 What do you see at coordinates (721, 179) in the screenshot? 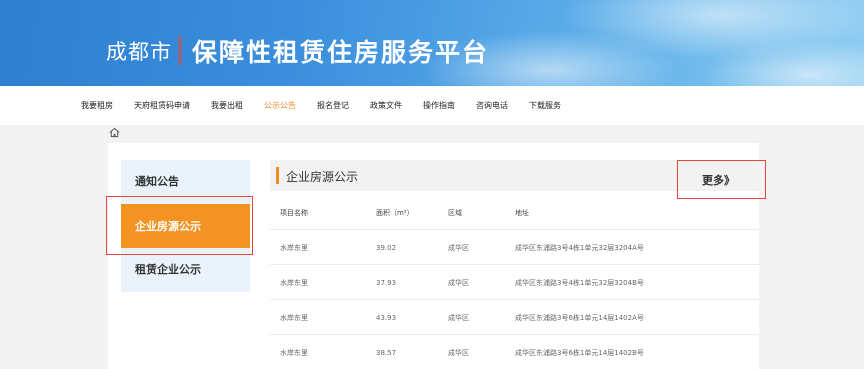
I see `more-button: 更多》` at bounding box center [721, 179].